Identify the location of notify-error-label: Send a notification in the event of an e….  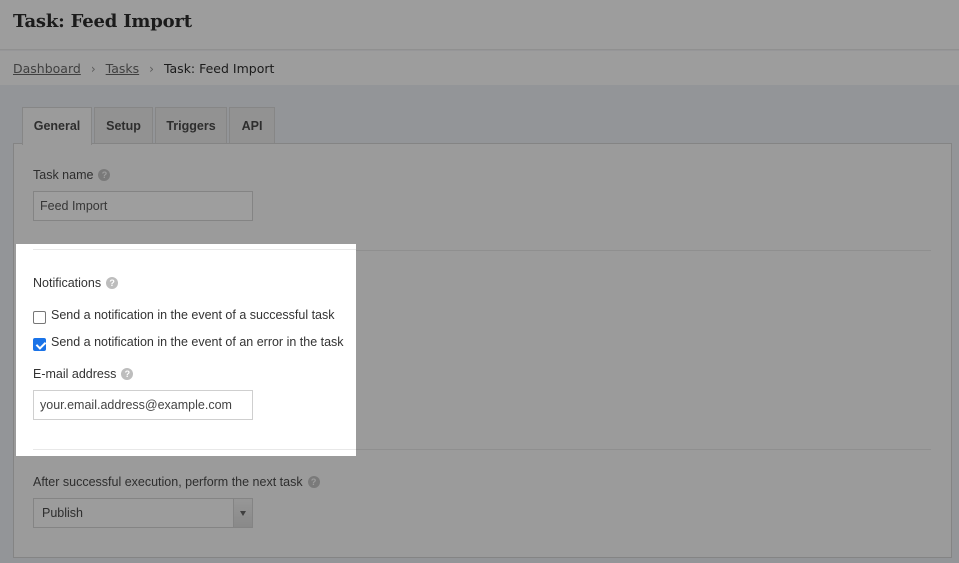
(197, 342).